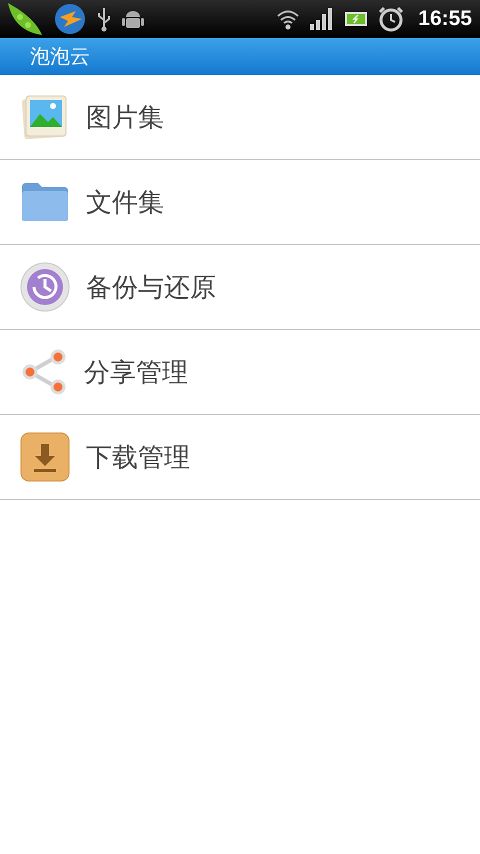  What do you see at coordinates (356, 19) in the screenshot?
I see `battery-icon` at bounding box center [356, 19].